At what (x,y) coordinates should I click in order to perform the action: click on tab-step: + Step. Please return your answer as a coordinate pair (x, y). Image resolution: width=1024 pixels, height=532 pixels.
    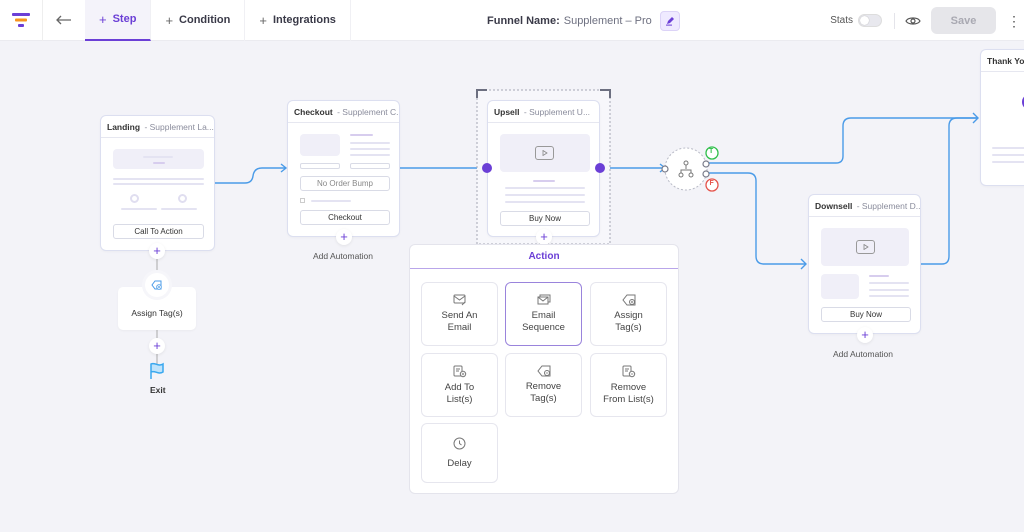
    Looking at the image, I should click on (118, 20).